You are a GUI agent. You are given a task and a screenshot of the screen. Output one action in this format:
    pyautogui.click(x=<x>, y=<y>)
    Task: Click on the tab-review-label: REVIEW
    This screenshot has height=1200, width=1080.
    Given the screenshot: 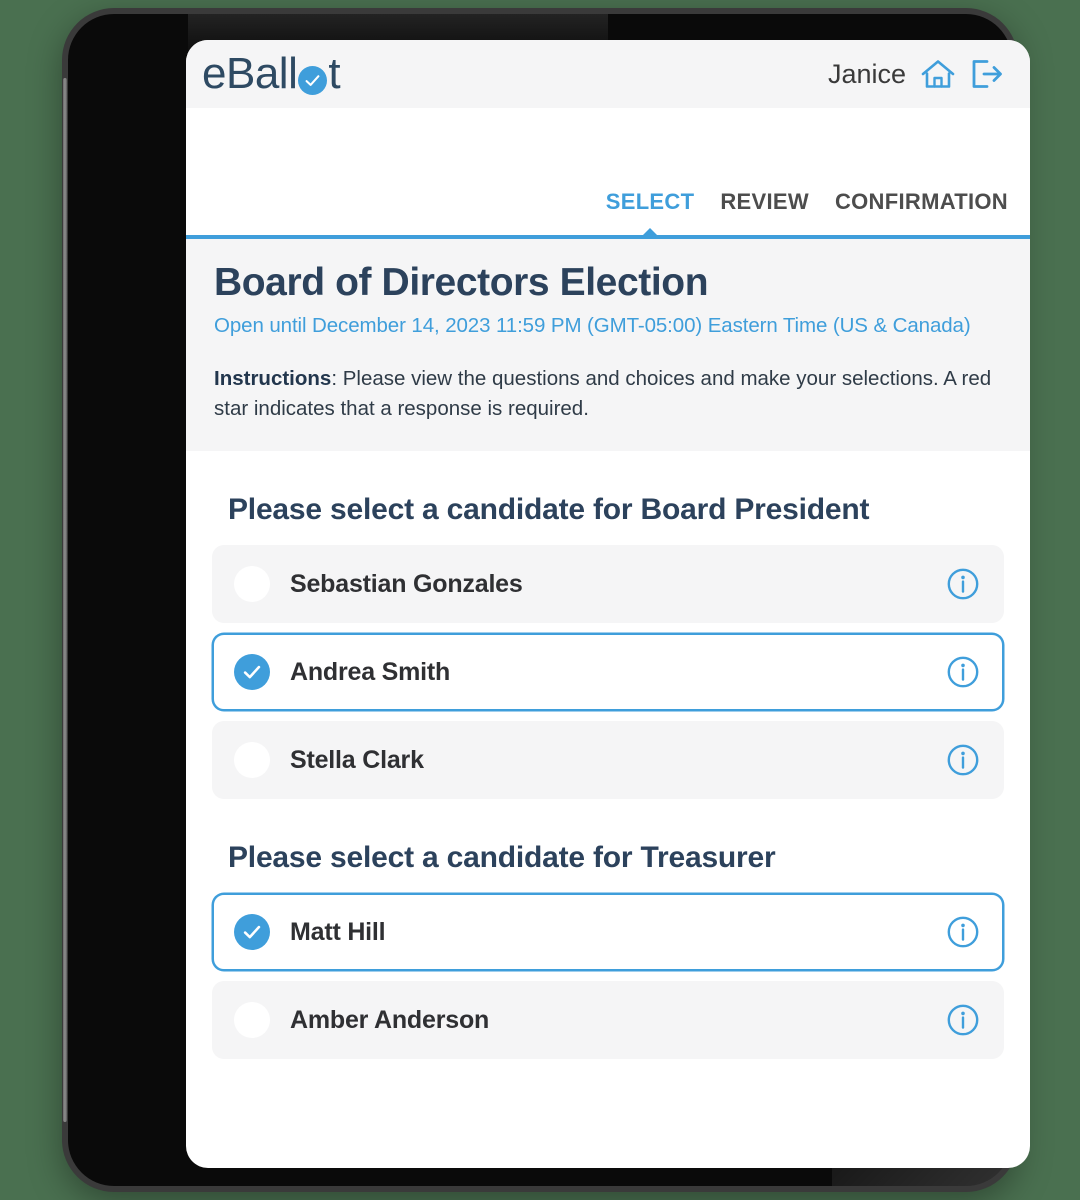 What is the action you would take?
    pyautogui.click(x=764, y=201)
    